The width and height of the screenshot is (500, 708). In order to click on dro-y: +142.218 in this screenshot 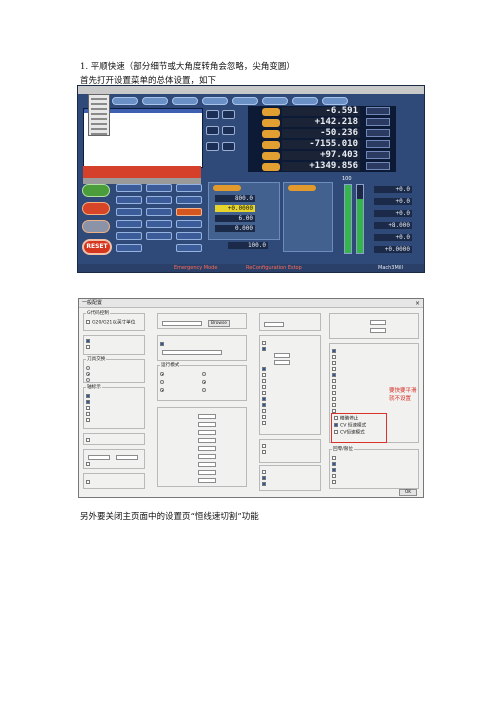, I will do `click(321, 122)`.